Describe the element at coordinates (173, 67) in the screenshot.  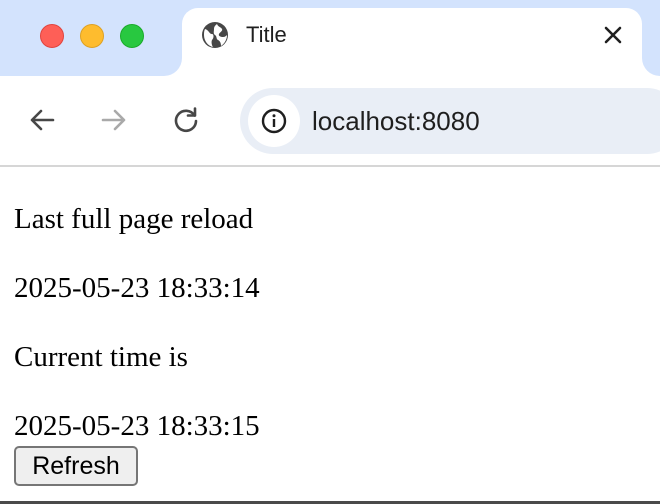
I see `tab-curve-left` at that location.